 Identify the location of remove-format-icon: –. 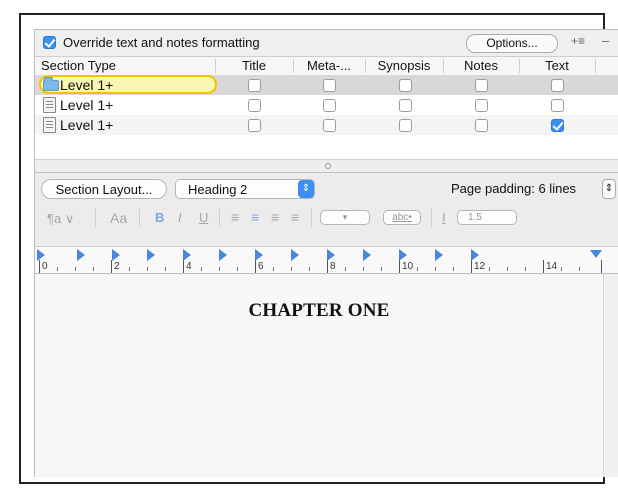
(605, 40).